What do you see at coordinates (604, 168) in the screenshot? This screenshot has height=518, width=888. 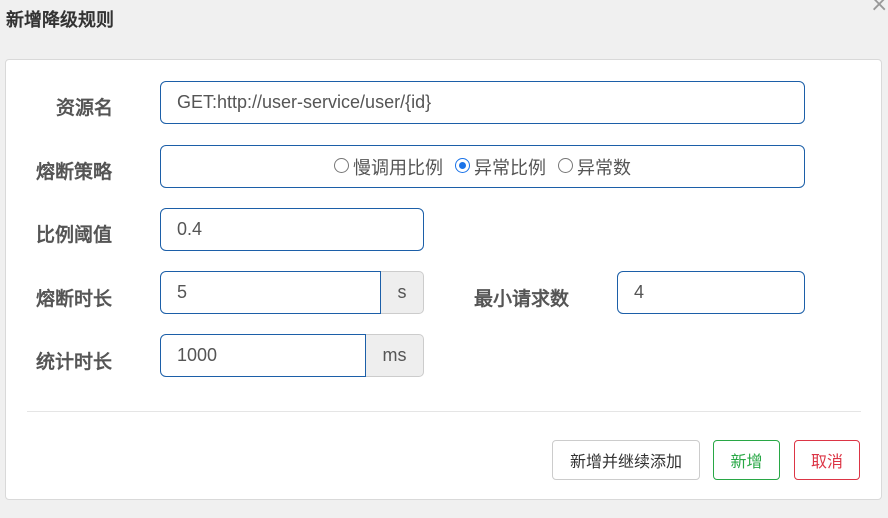 I see `radio-label: 异常数` at bounding box center [604, 168].